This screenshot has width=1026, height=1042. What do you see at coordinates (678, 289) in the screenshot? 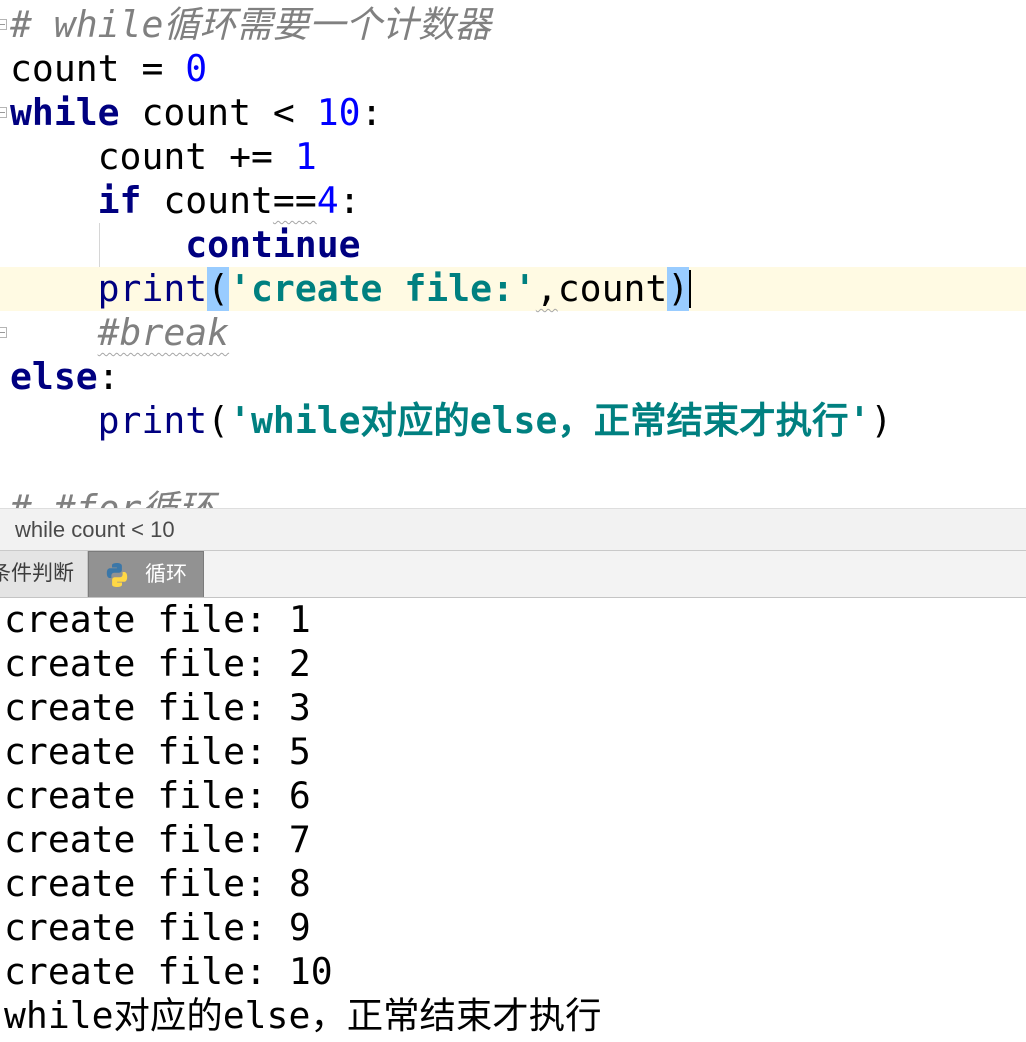
I see `close-paren-match: )` at bounding box center [678, 289].